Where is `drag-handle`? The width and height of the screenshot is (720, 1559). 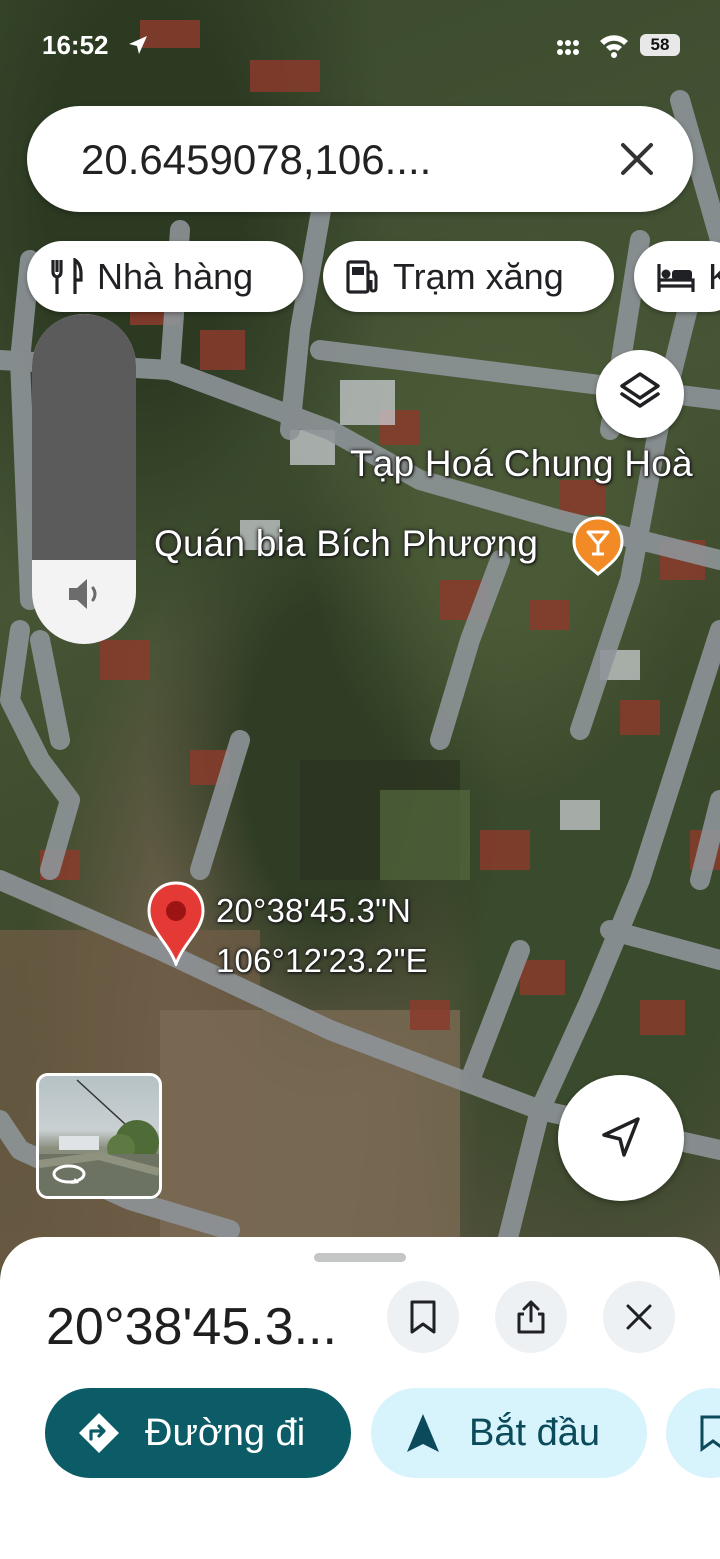 drag-handle is located at coordinates (360, 1257).